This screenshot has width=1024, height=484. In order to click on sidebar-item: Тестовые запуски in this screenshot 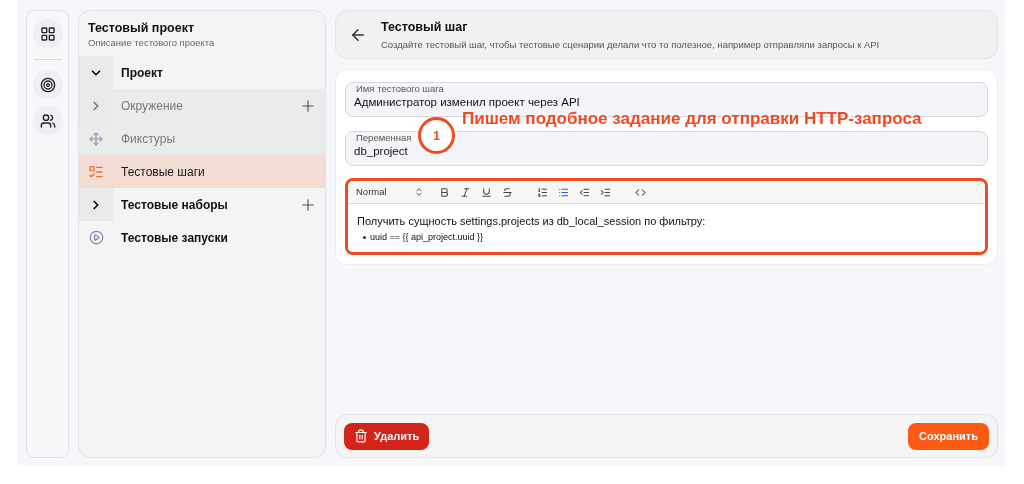, I will do `click(202, 237)`.